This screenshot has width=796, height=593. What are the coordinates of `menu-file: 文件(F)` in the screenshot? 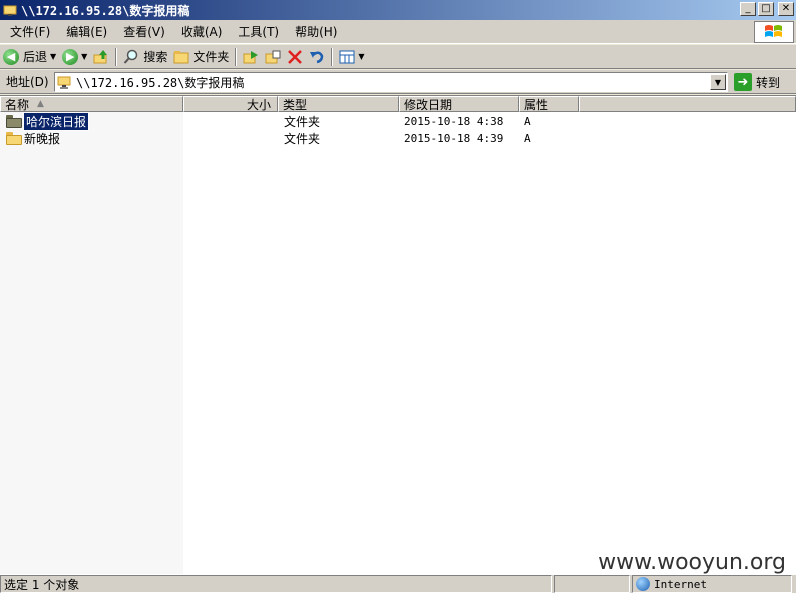 It's located at (29, 32).